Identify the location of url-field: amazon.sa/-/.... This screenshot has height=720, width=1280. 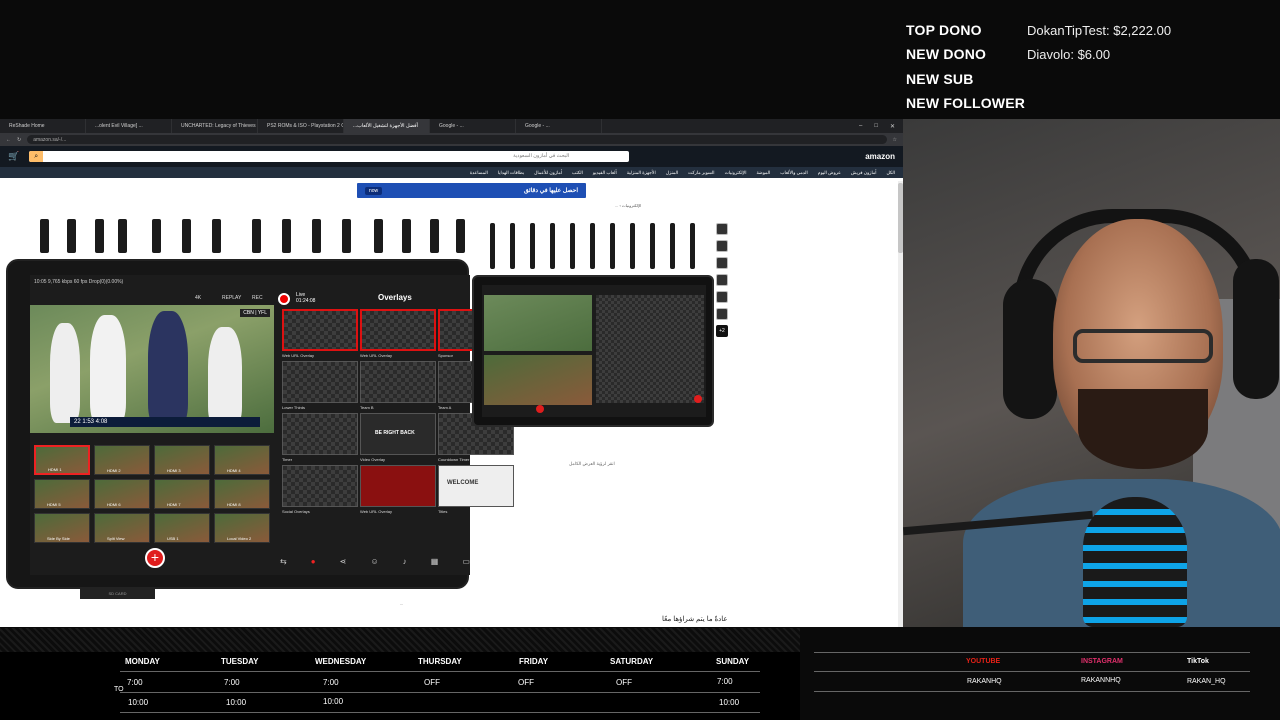
(457, 139).